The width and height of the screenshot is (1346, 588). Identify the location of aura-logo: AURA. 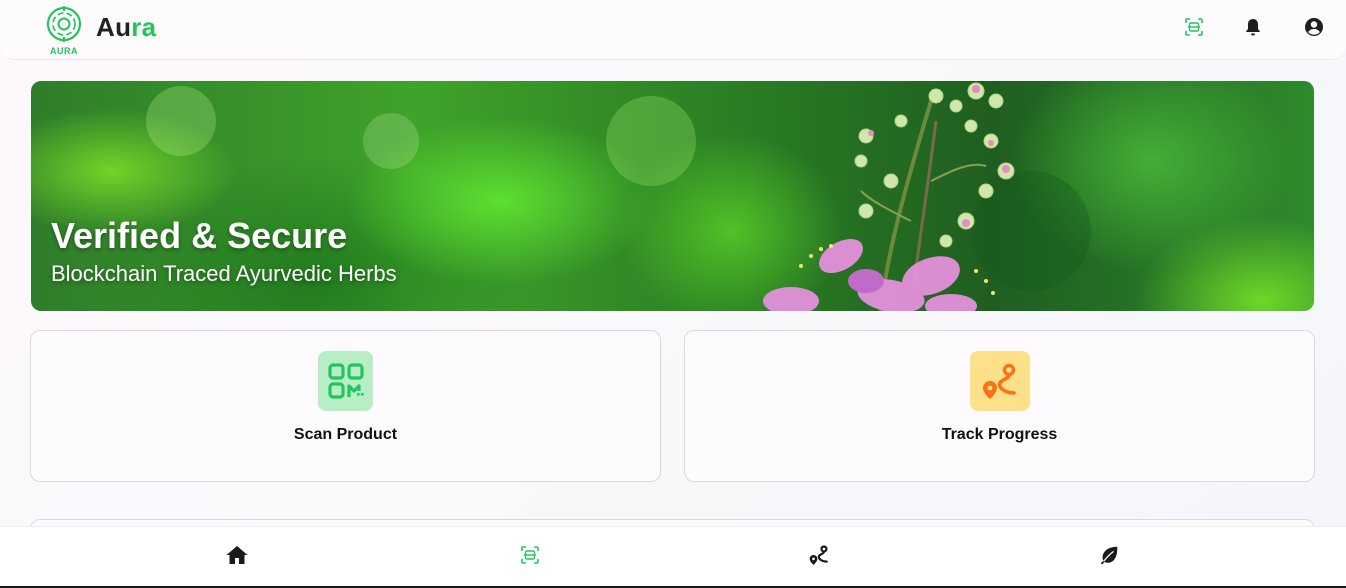
(64, 31).